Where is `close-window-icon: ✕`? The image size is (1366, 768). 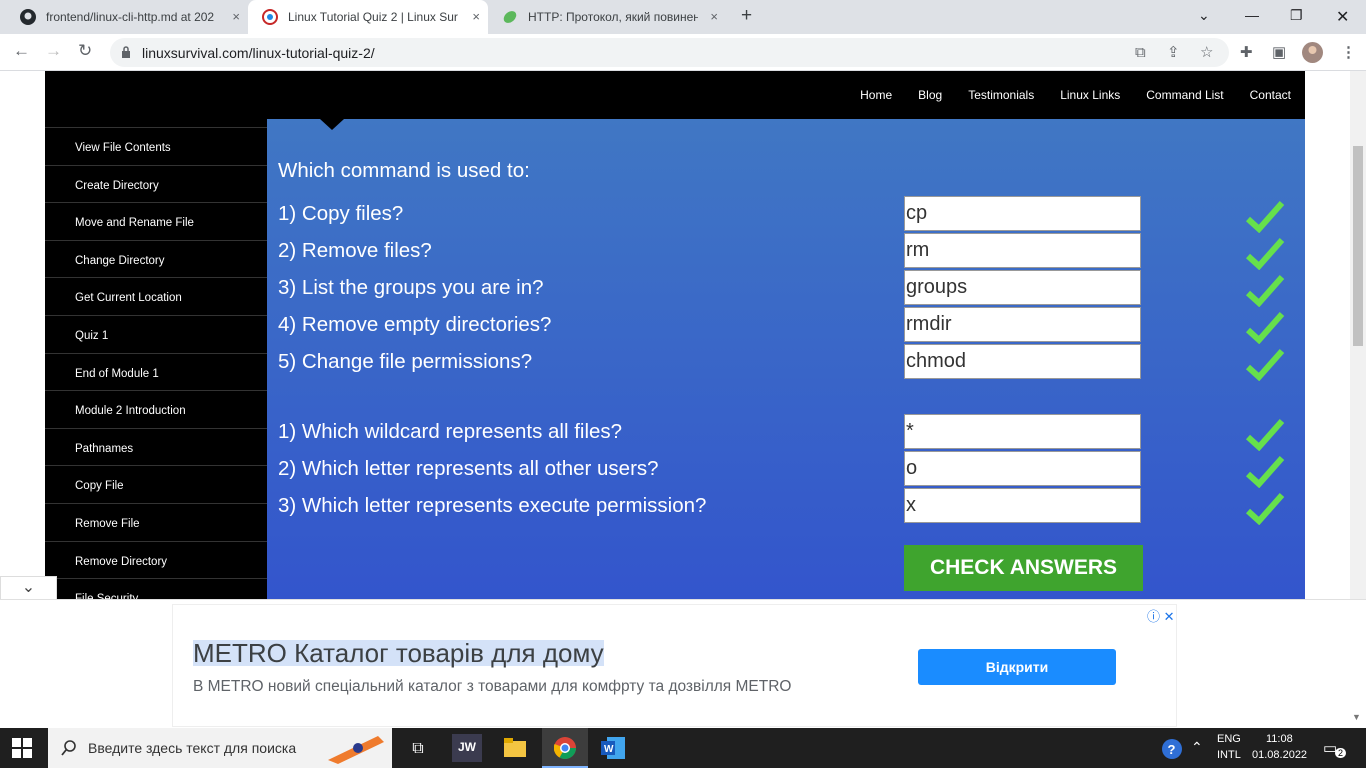
close-window-icon: ✕ is located at coordinates (1342, 17).